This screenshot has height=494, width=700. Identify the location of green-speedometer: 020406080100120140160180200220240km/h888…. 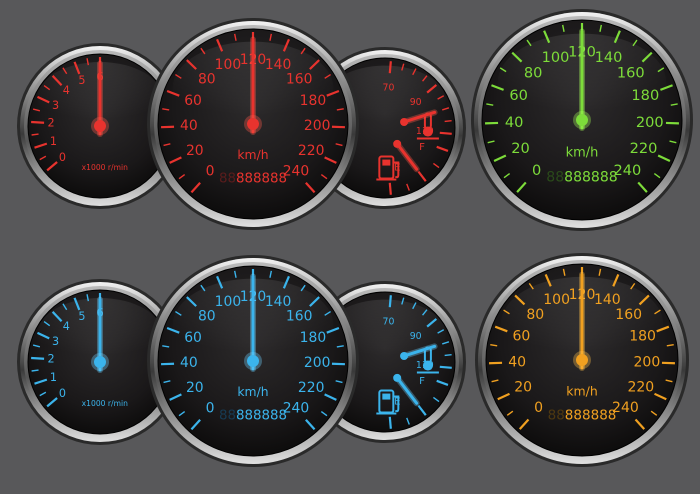
(582, 120).